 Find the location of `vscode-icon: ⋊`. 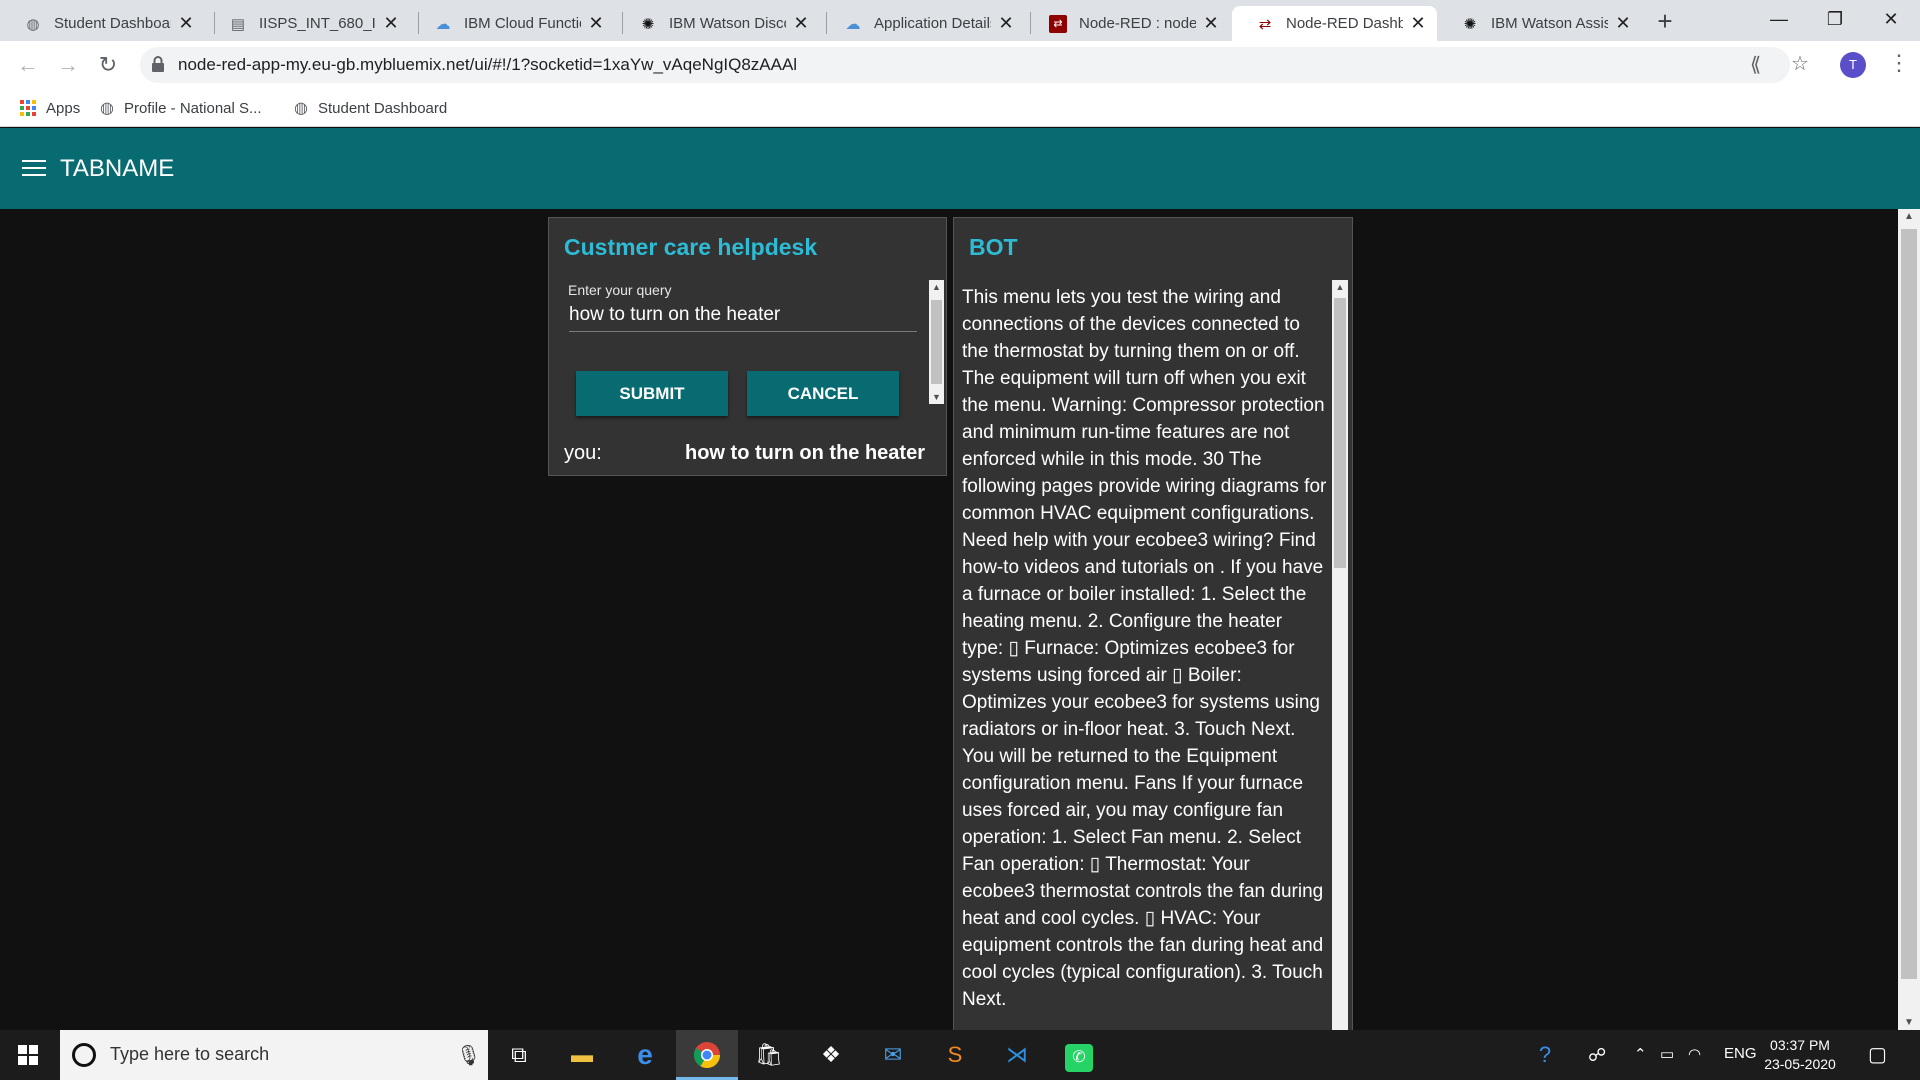

vscode-icon: ⋊ is located at coordinates (1017, 1055).